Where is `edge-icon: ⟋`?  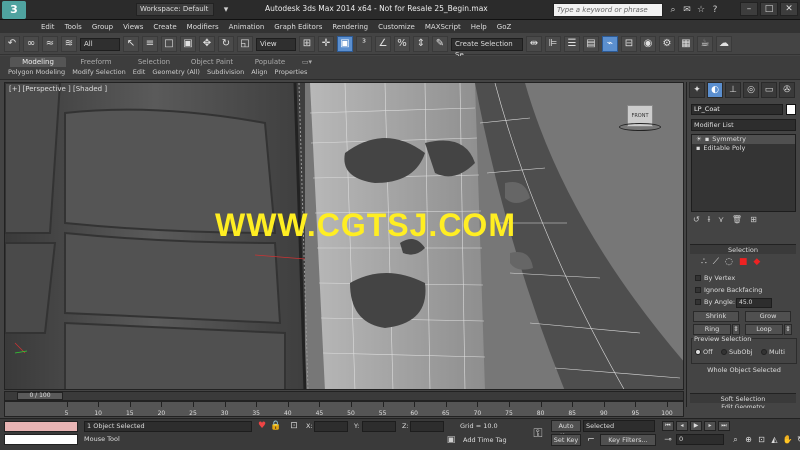 edge-icon: ⟋ is located at coordinates (716, 262).